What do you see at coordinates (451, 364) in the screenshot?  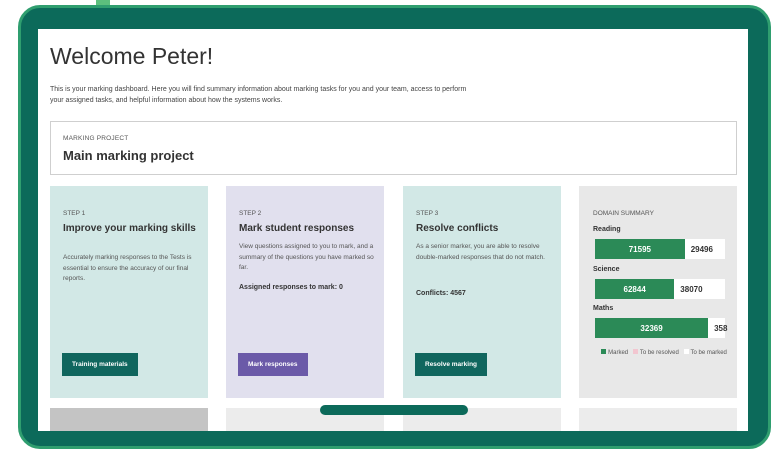 I see `resolve-marking-button: Resolve marking` at bounding box center [451, 364].